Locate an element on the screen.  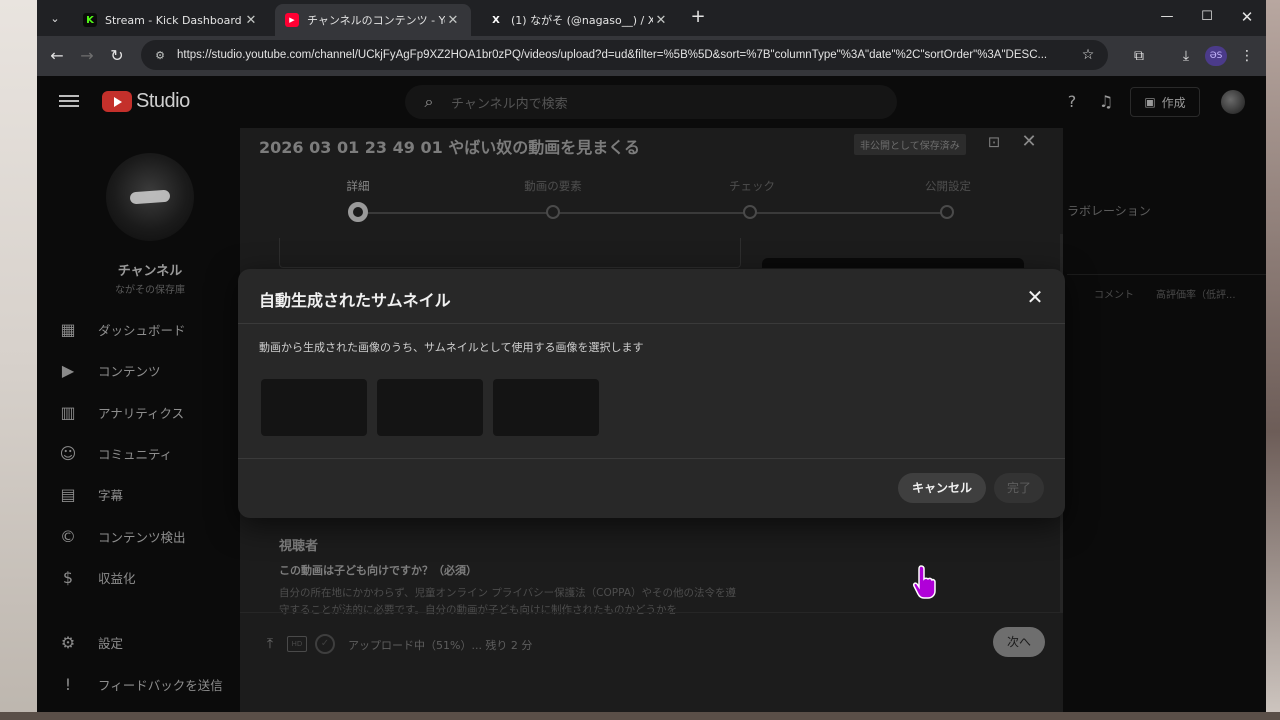
maximize-icon: ☐ is located at coordinates (1207, 17).